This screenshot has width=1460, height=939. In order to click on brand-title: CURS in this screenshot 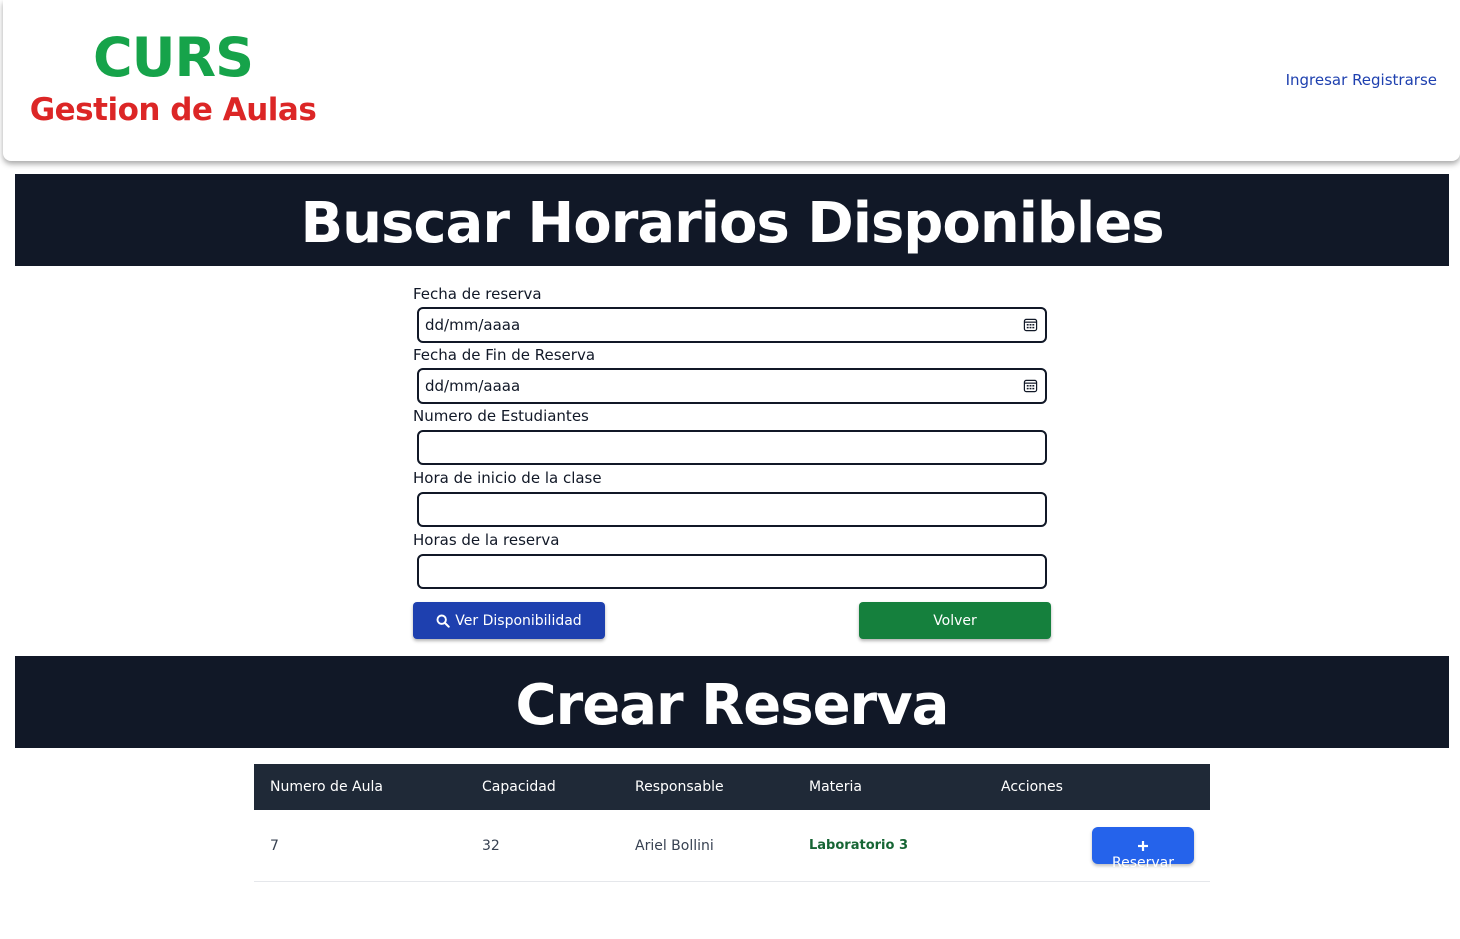, I will do `click(173, 57)`.